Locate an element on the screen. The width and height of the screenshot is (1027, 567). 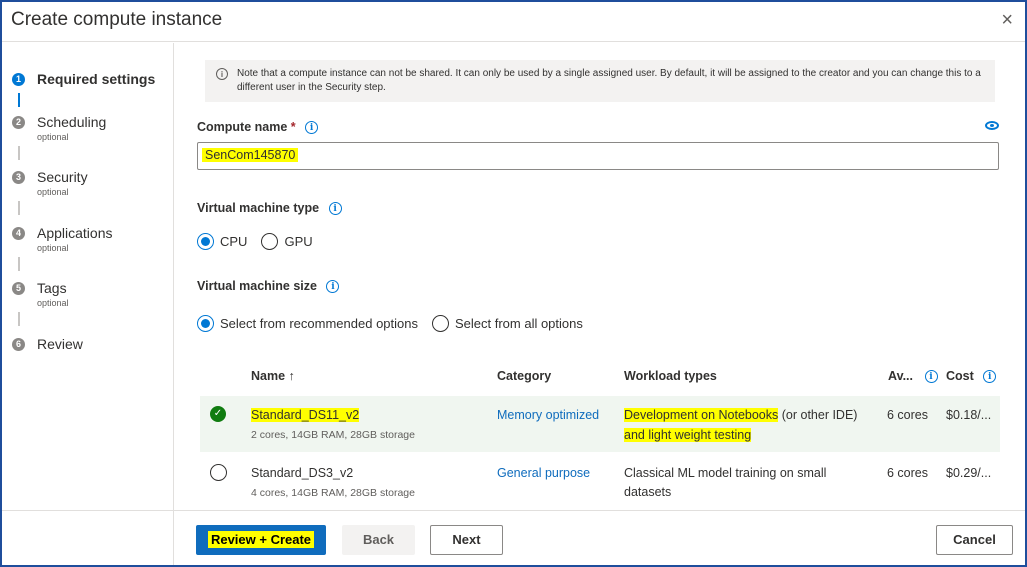
row-category: Memory optimized is located at coordinates (548, 415).